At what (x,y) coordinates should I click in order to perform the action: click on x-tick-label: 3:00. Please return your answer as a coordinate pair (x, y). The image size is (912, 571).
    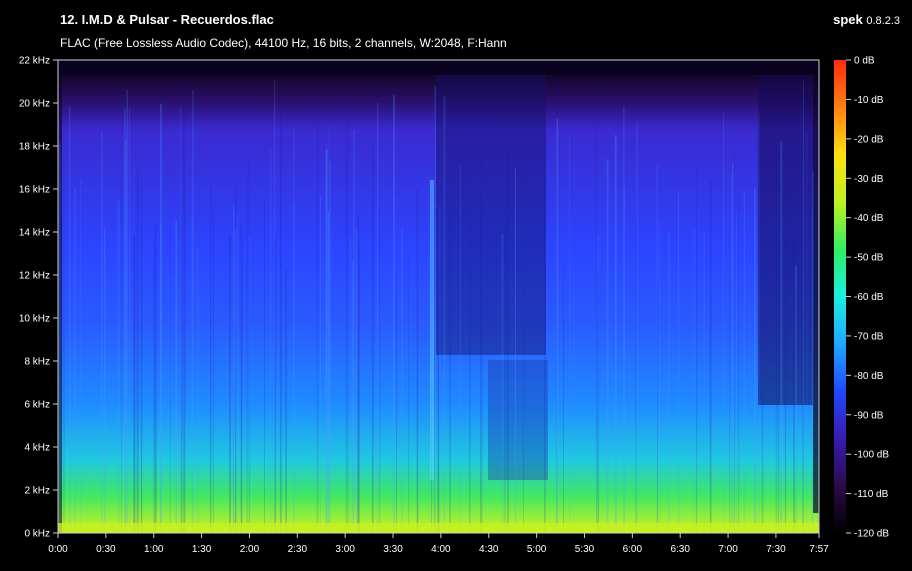
    Looking at the image, I should click on (345, 549).